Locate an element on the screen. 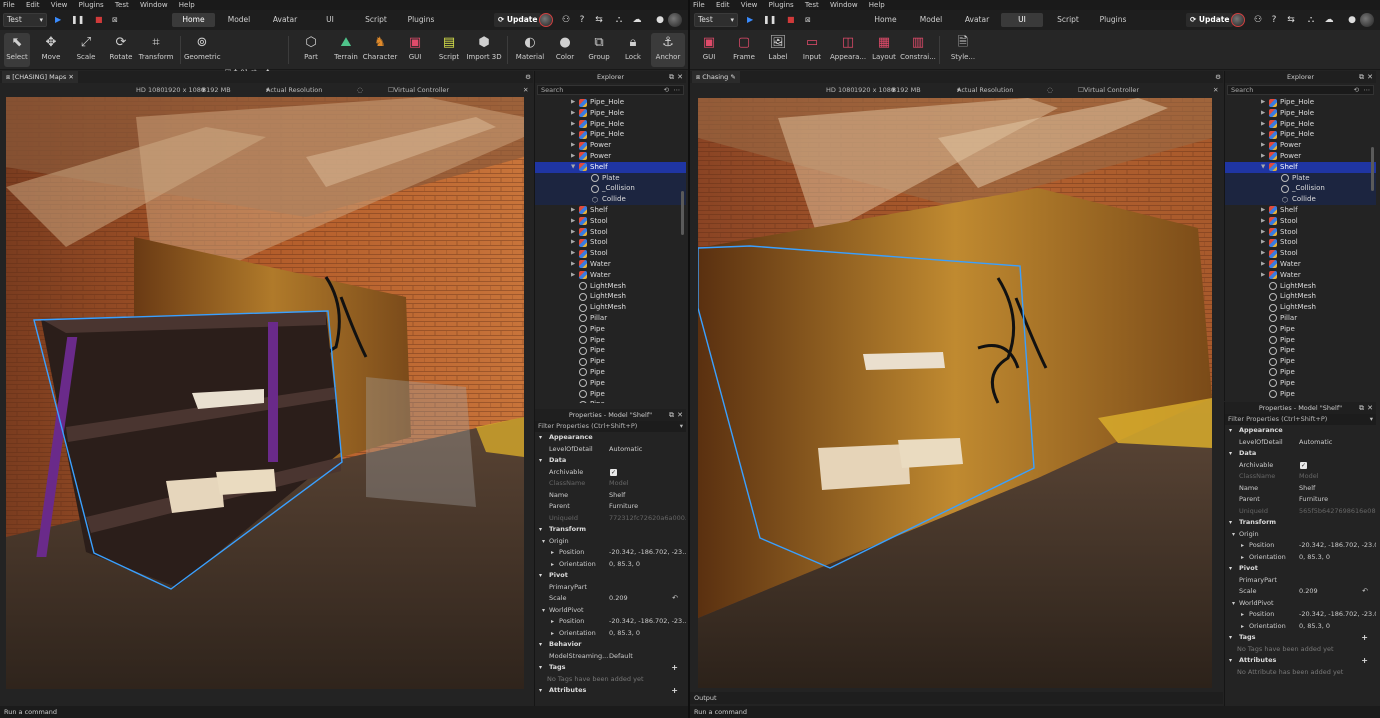  device-preset: HD 1080 is located at coordinates (840, 90).